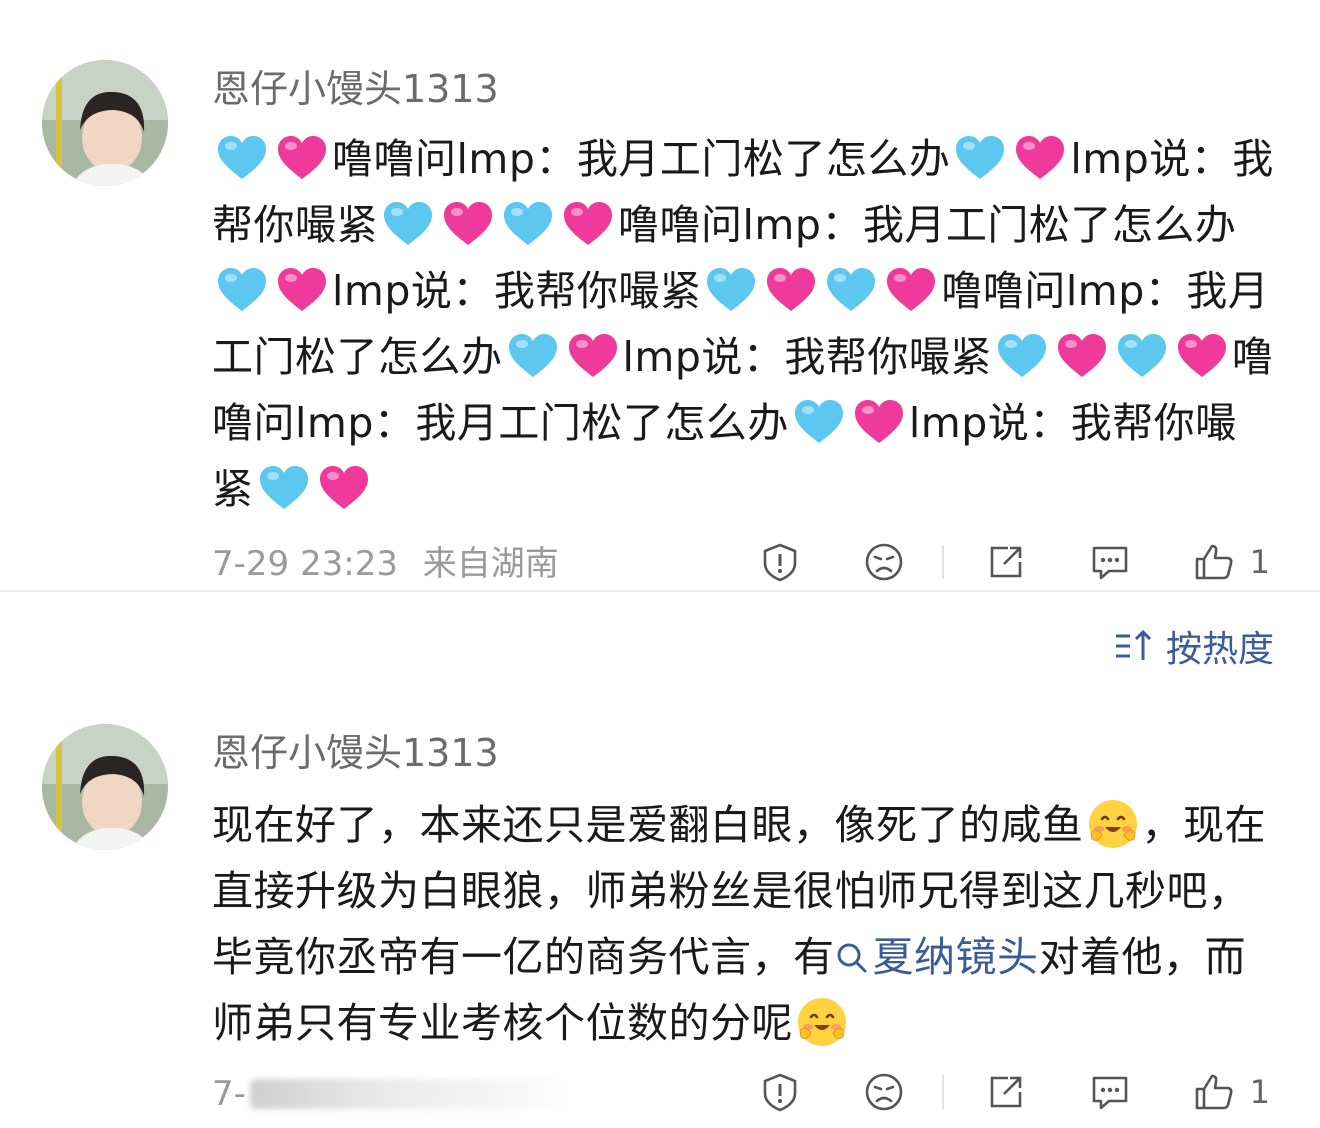  I want to click on username: 恩仔小馒头1313, so click(355, 753).